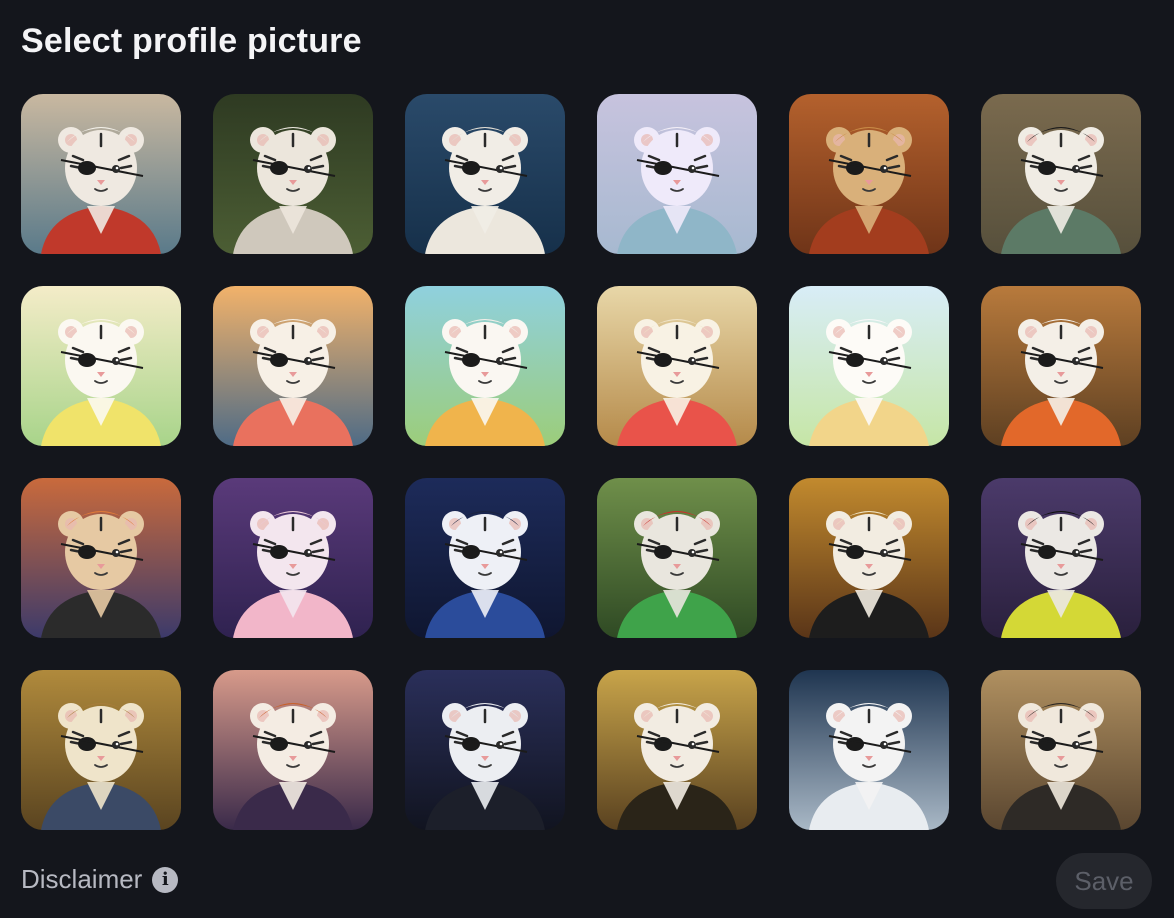  I want to click on disclaimer-label: Disclaimer, so click(82, 879).